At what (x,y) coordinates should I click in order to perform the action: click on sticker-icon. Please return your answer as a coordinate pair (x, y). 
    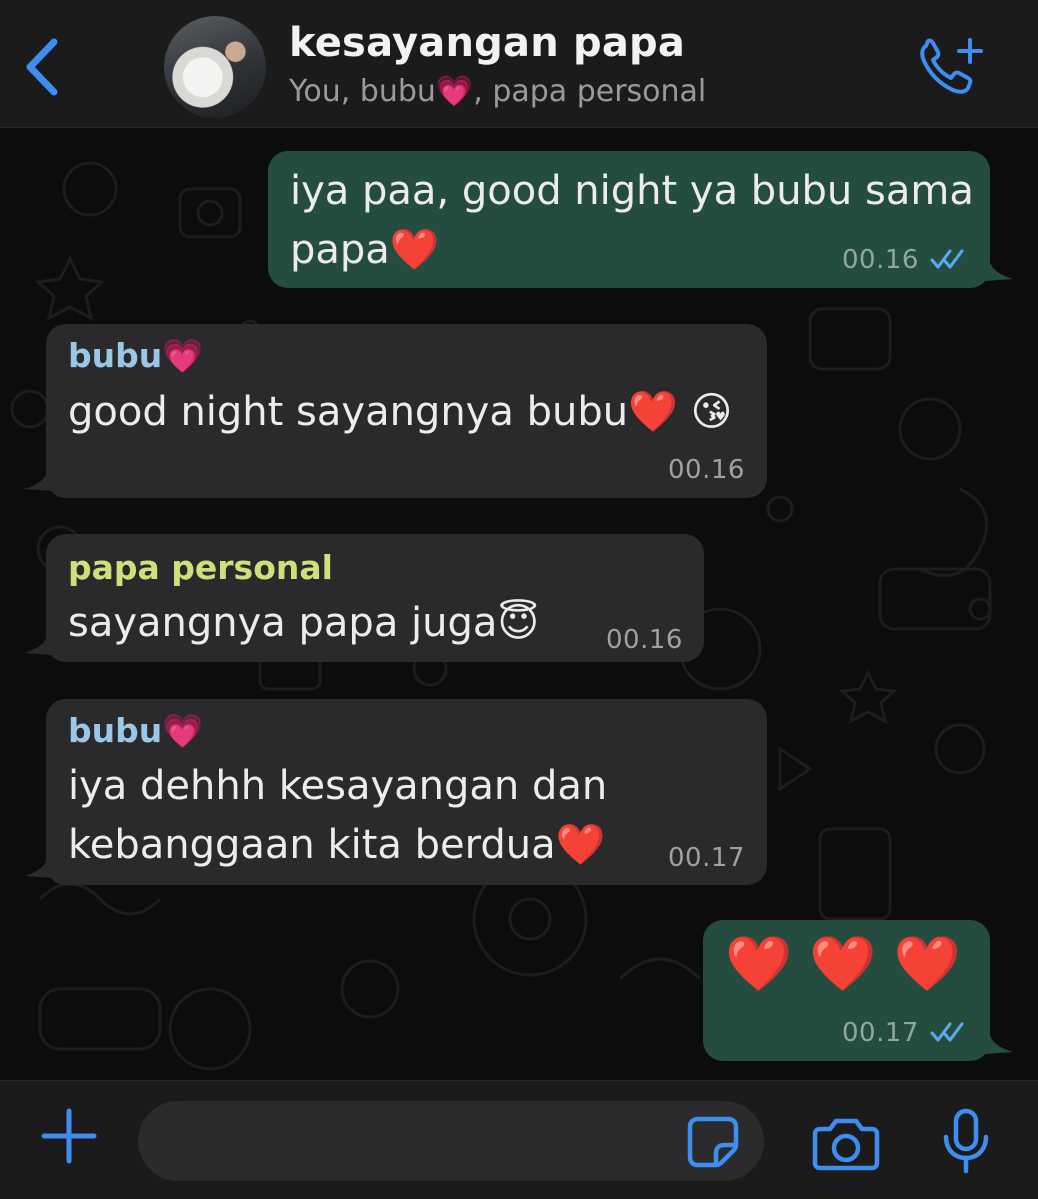
    Looking at the image, I should click on (713, 1142).